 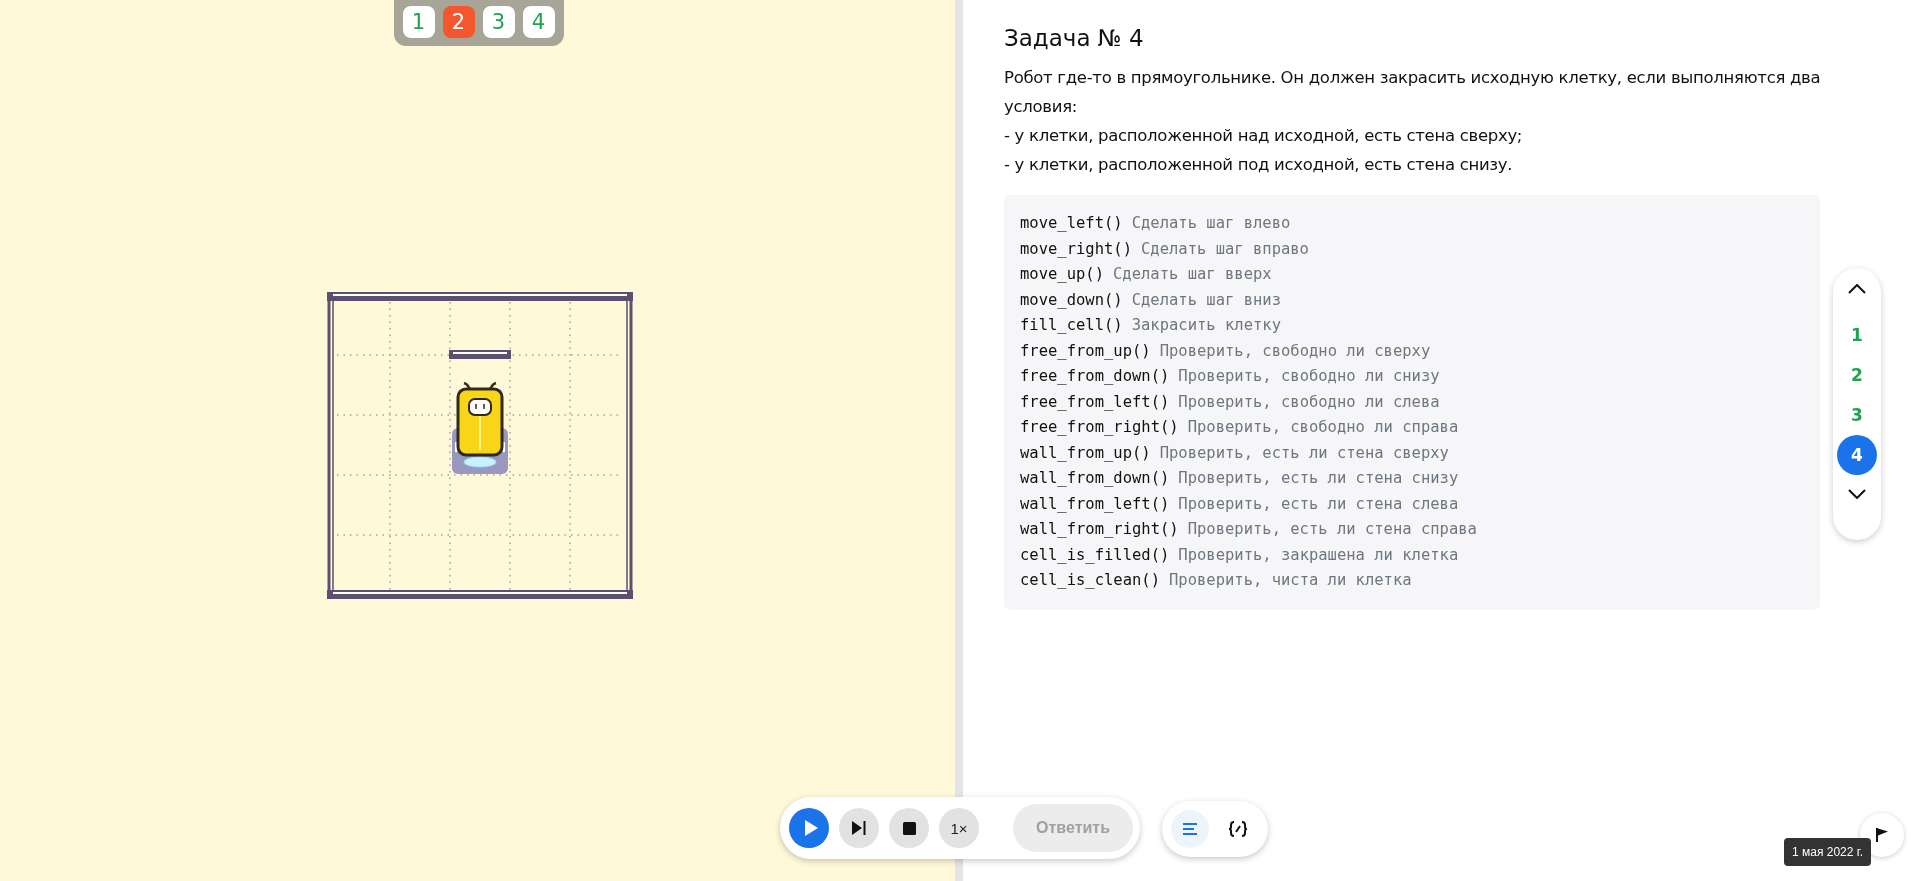 What do you see at coordinates (1295, 351) in the screenshot?
I see `command-description: Проверить, свободно ли сверху` at bounding box center [1295, 351].